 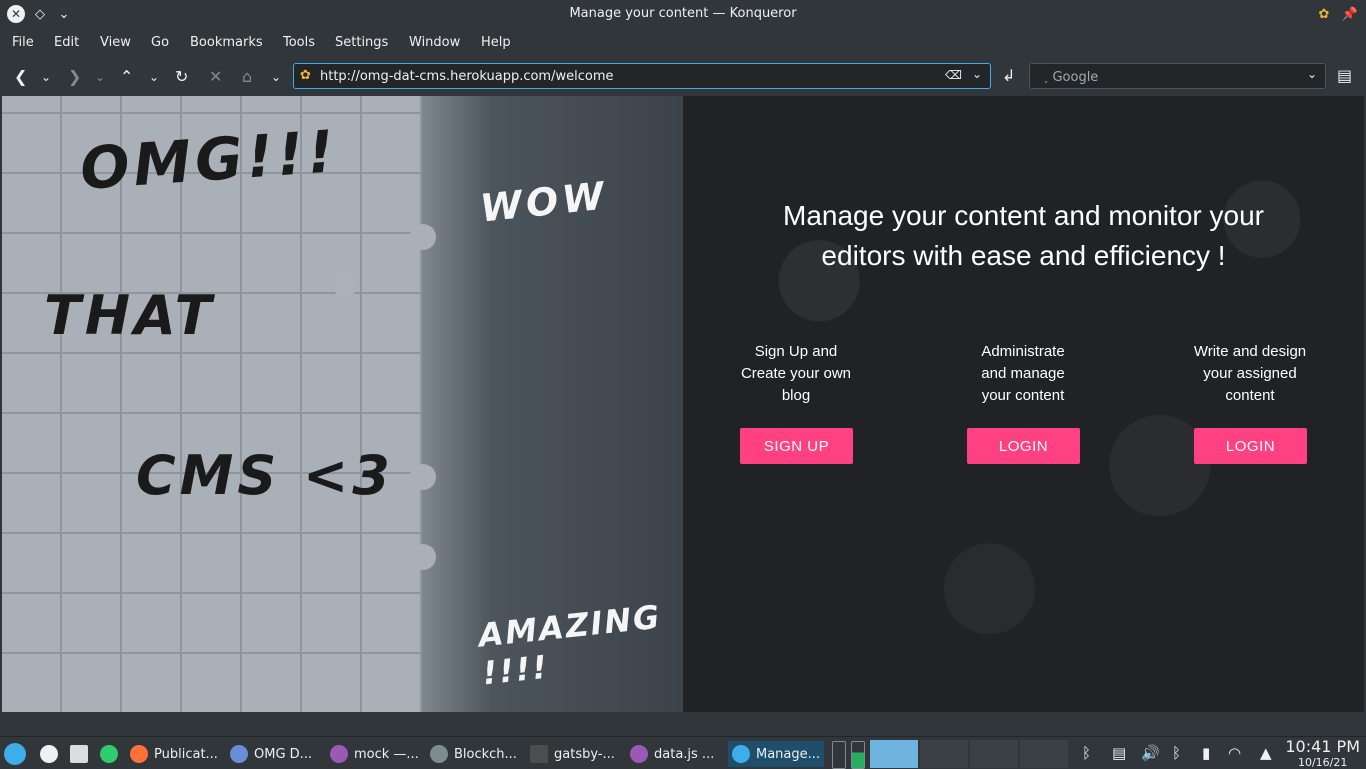 What do you see at coordinates (1324, 14) in the screenshot?
I see `puzzle-icon: ✿` at bounding box center [1324, 14].